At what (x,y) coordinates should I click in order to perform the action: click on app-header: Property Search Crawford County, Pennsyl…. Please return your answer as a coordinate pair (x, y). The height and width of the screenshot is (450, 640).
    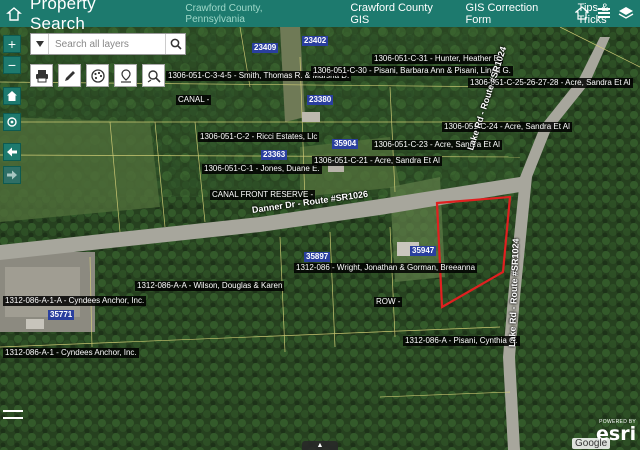
    Looking at the image, I should click on (320, 16).